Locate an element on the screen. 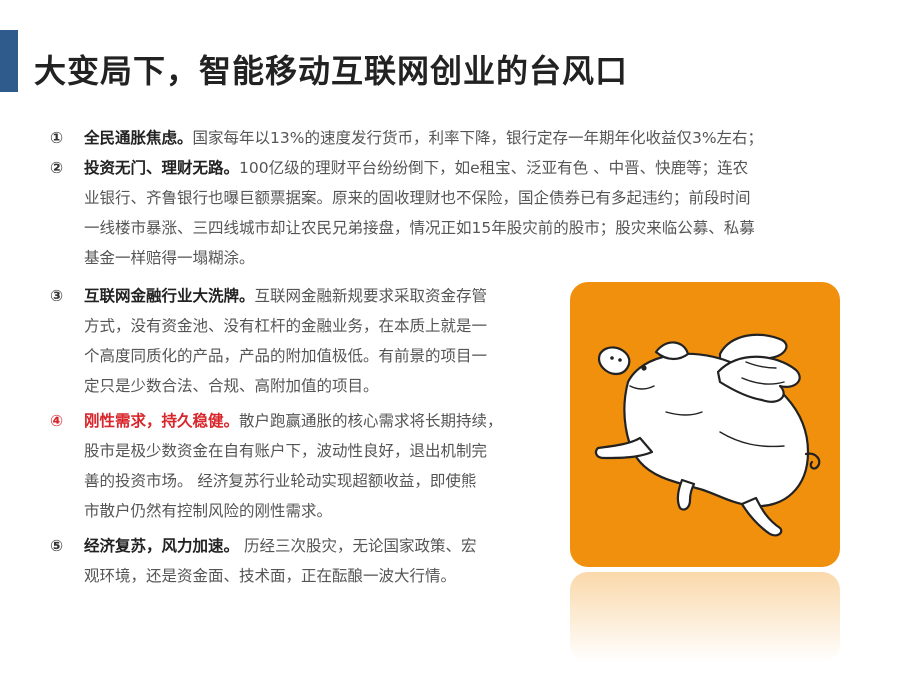  title-accent-bar is located at coordinates (9, 61).